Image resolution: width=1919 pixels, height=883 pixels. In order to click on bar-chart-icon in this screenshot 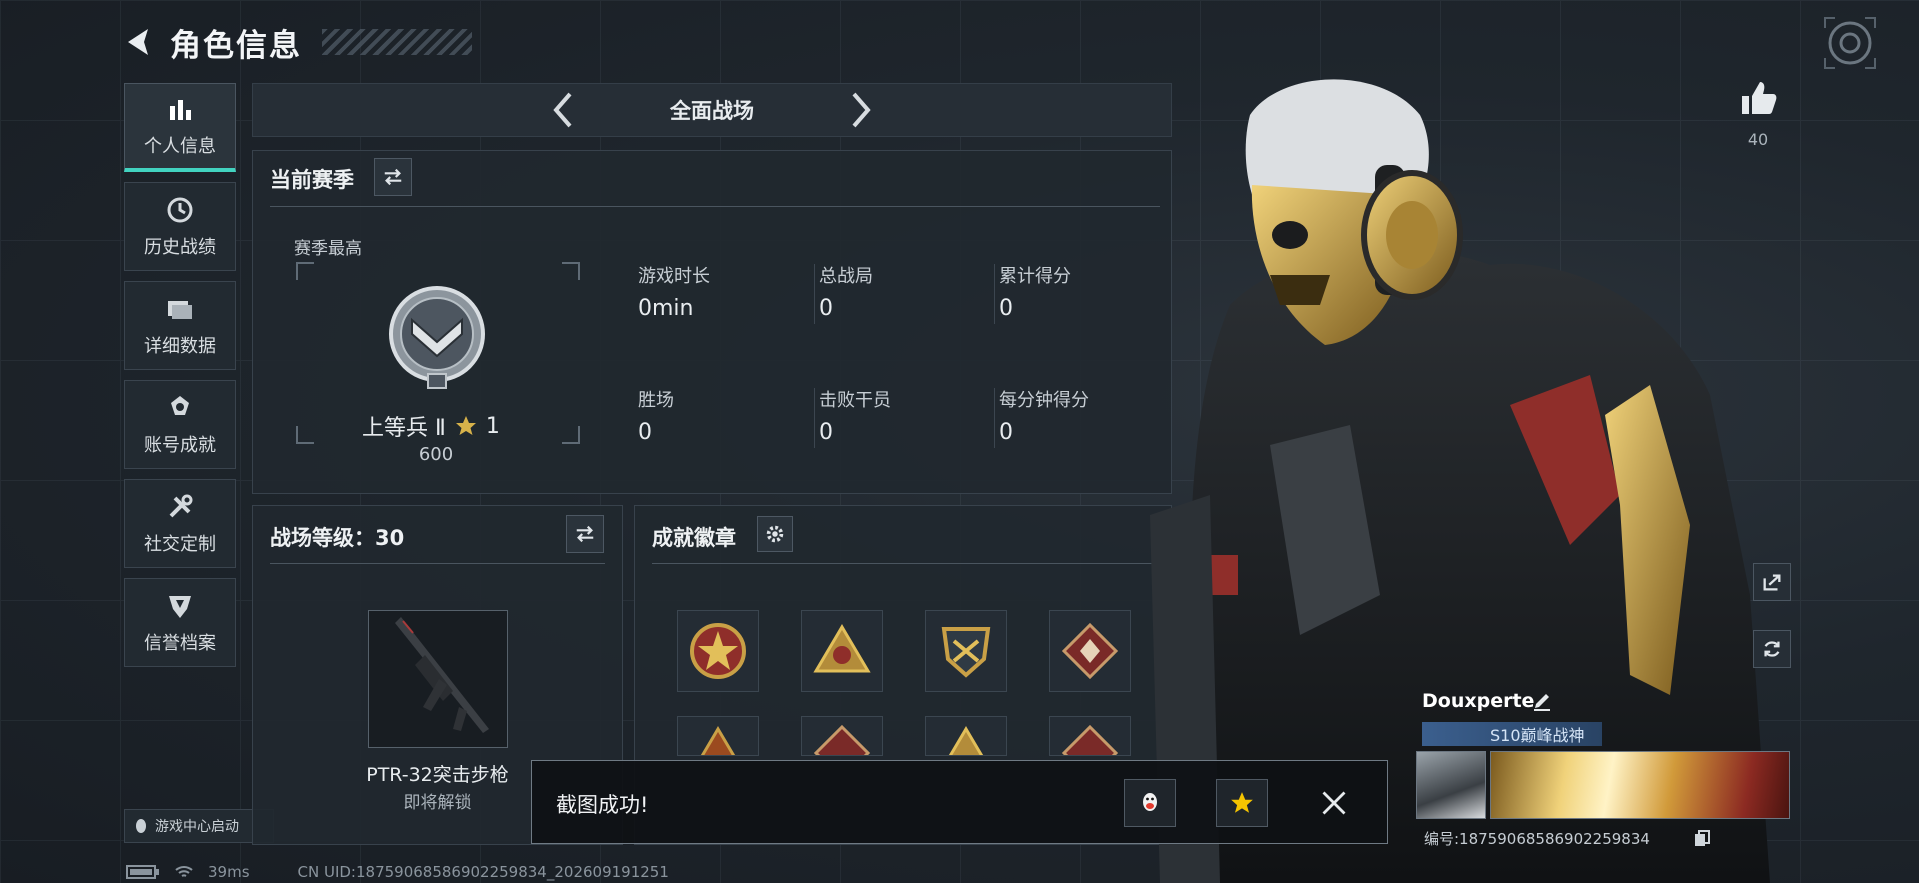, I will do `click(180, 110)`.